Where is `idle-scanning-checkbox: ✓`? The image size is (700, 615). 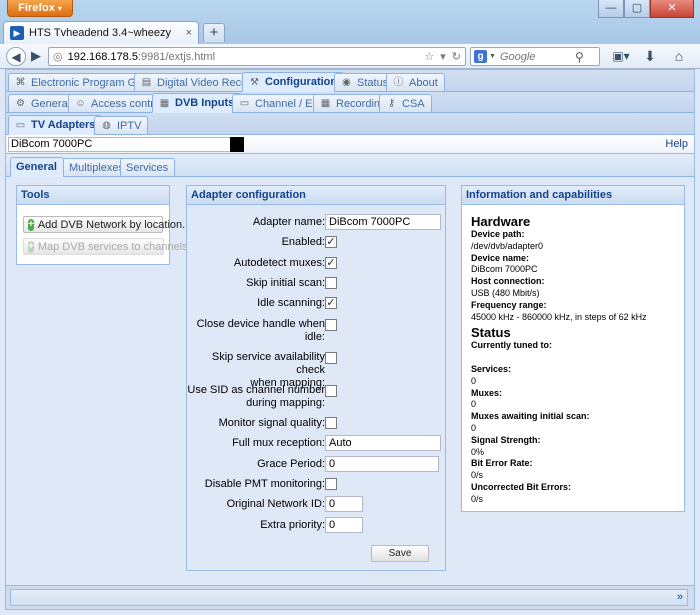 idle-scanning-checkbox: ✓ is located at coordinates (331, 303).